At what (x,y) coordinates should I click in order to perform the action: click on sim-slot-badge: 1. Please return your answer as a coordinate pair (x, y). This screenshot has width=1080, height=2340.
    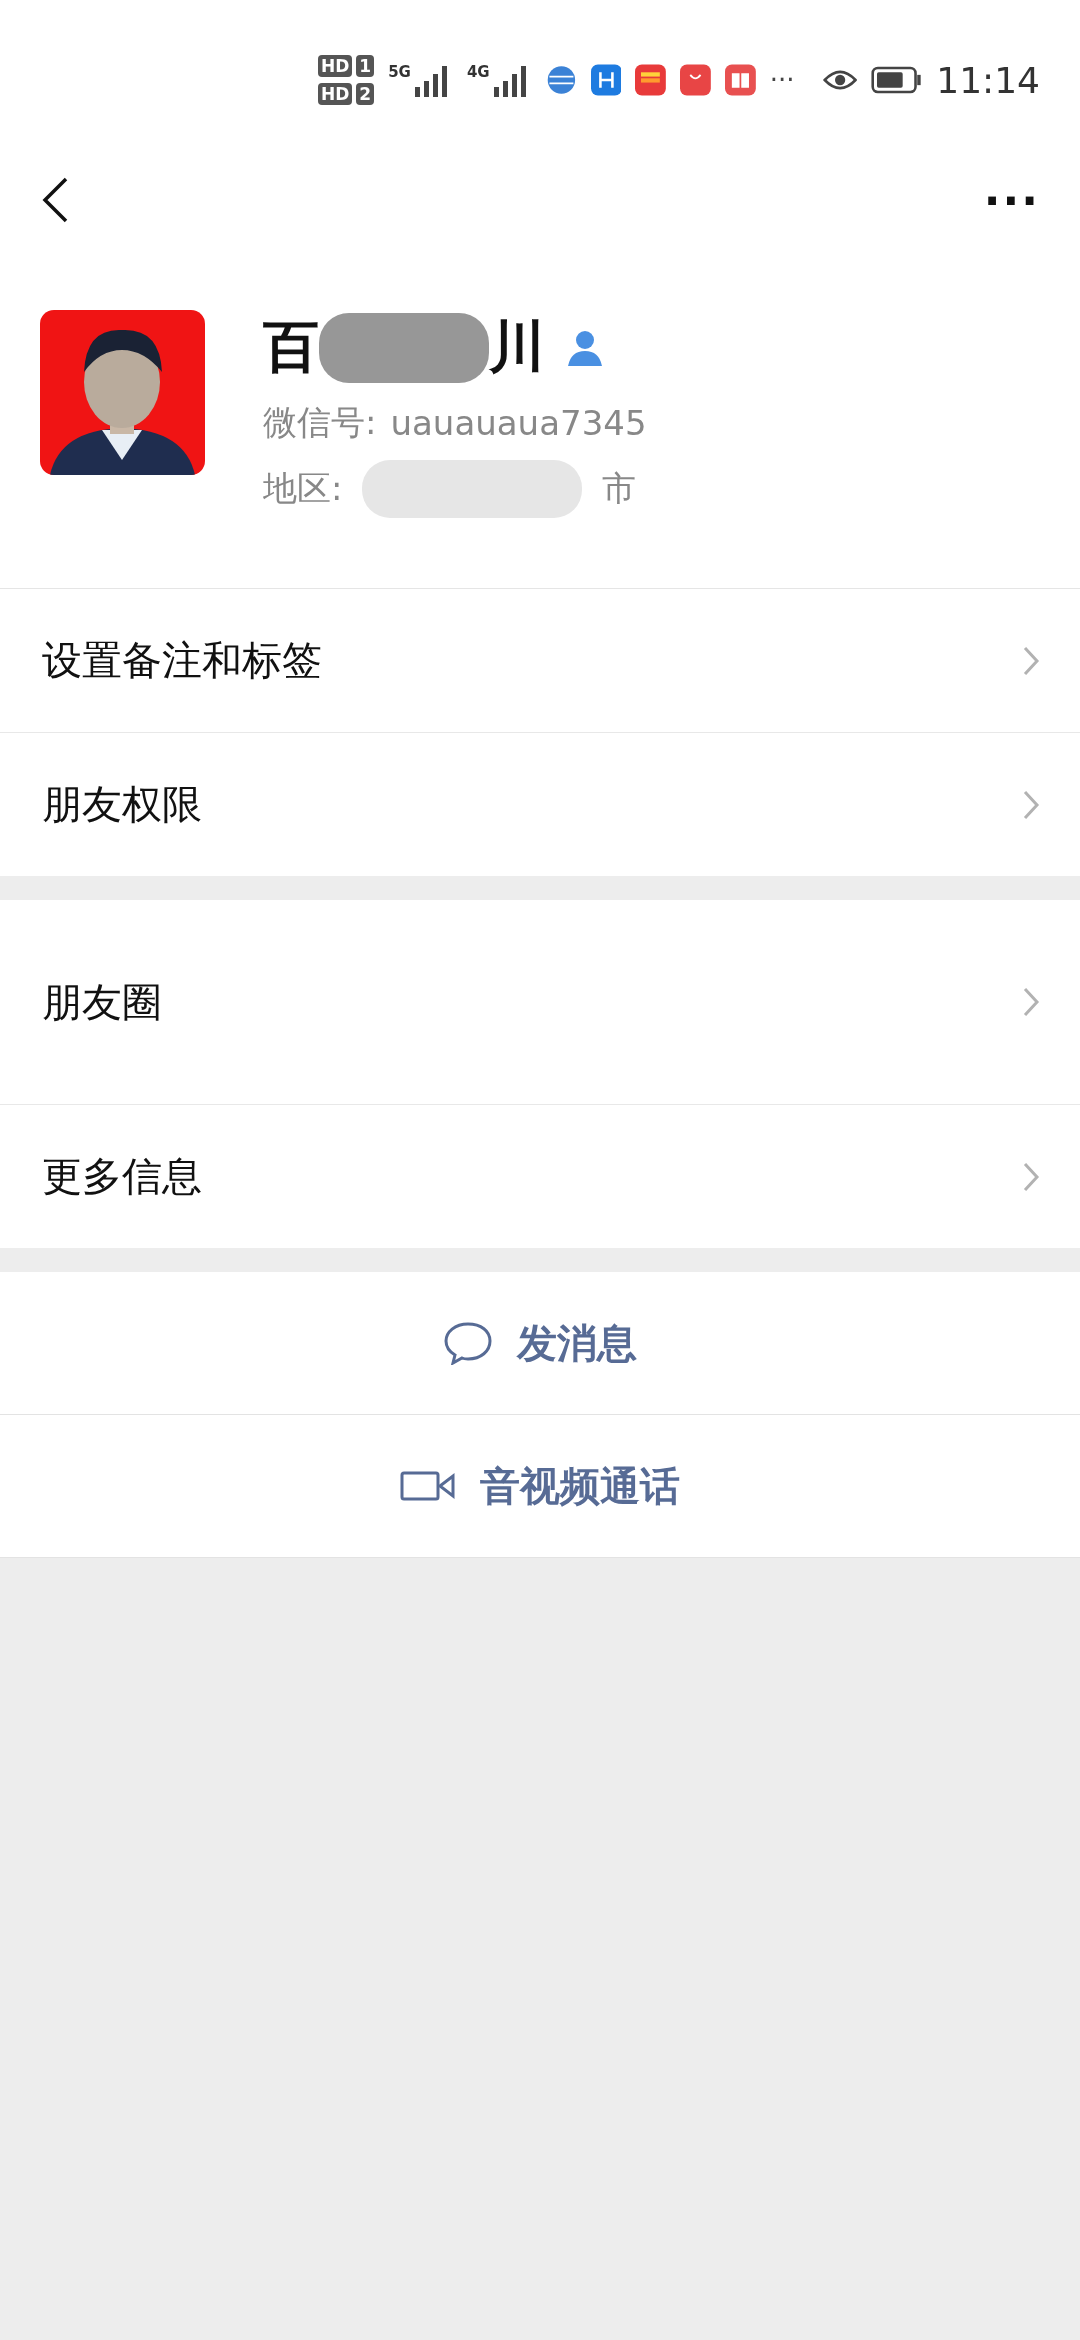
    Looking at the image, I should click on (365, 66).